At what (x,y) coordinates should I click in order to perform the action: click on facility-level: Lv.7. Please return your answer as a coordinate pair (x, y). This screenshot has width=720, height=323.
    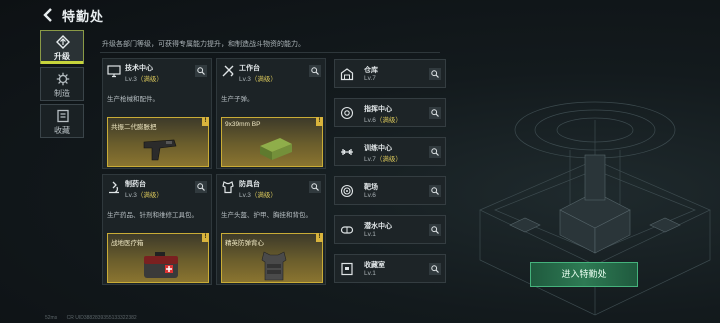
    Looking at the image, I should click on (370, 78).